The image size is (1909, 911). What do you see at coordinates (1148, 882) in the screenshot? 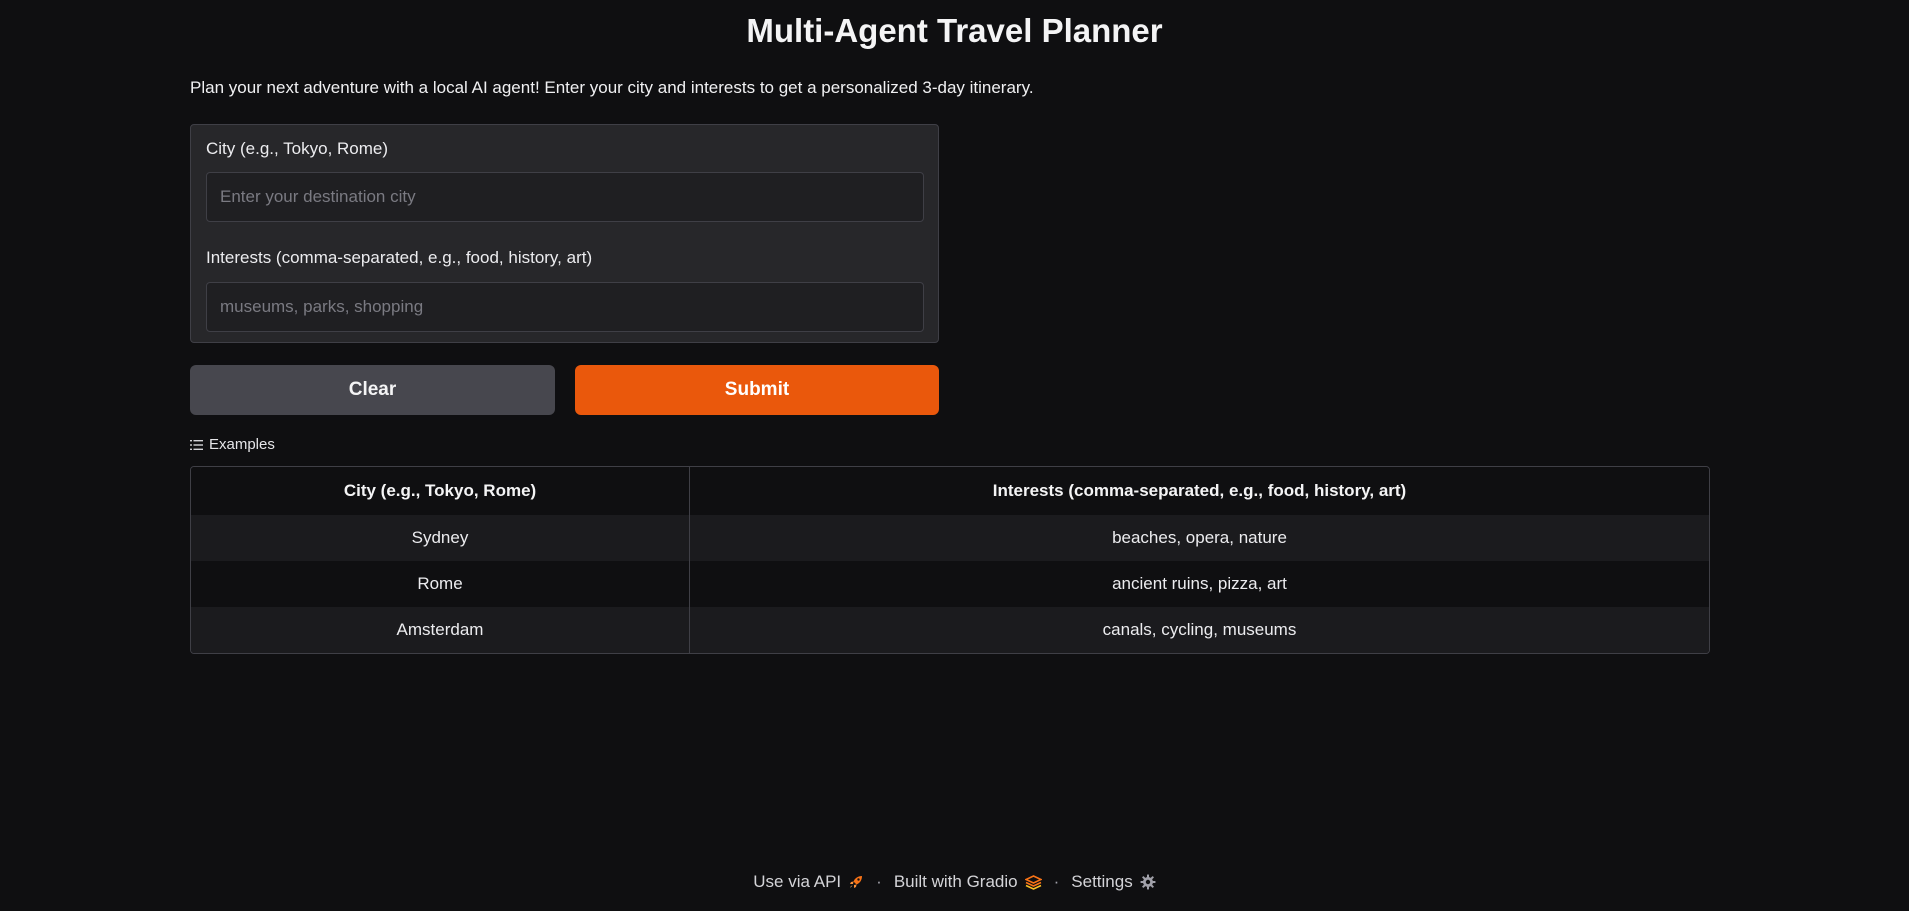
I see `gear-icon` at bounding box center [1148, 882].